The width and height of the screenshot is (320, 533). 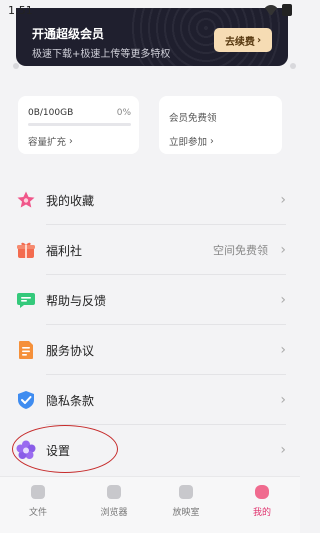 What do you see at coordinates (26, 250) in the screenshot?
I see `gift-icon` at bounding box center [26, 250].